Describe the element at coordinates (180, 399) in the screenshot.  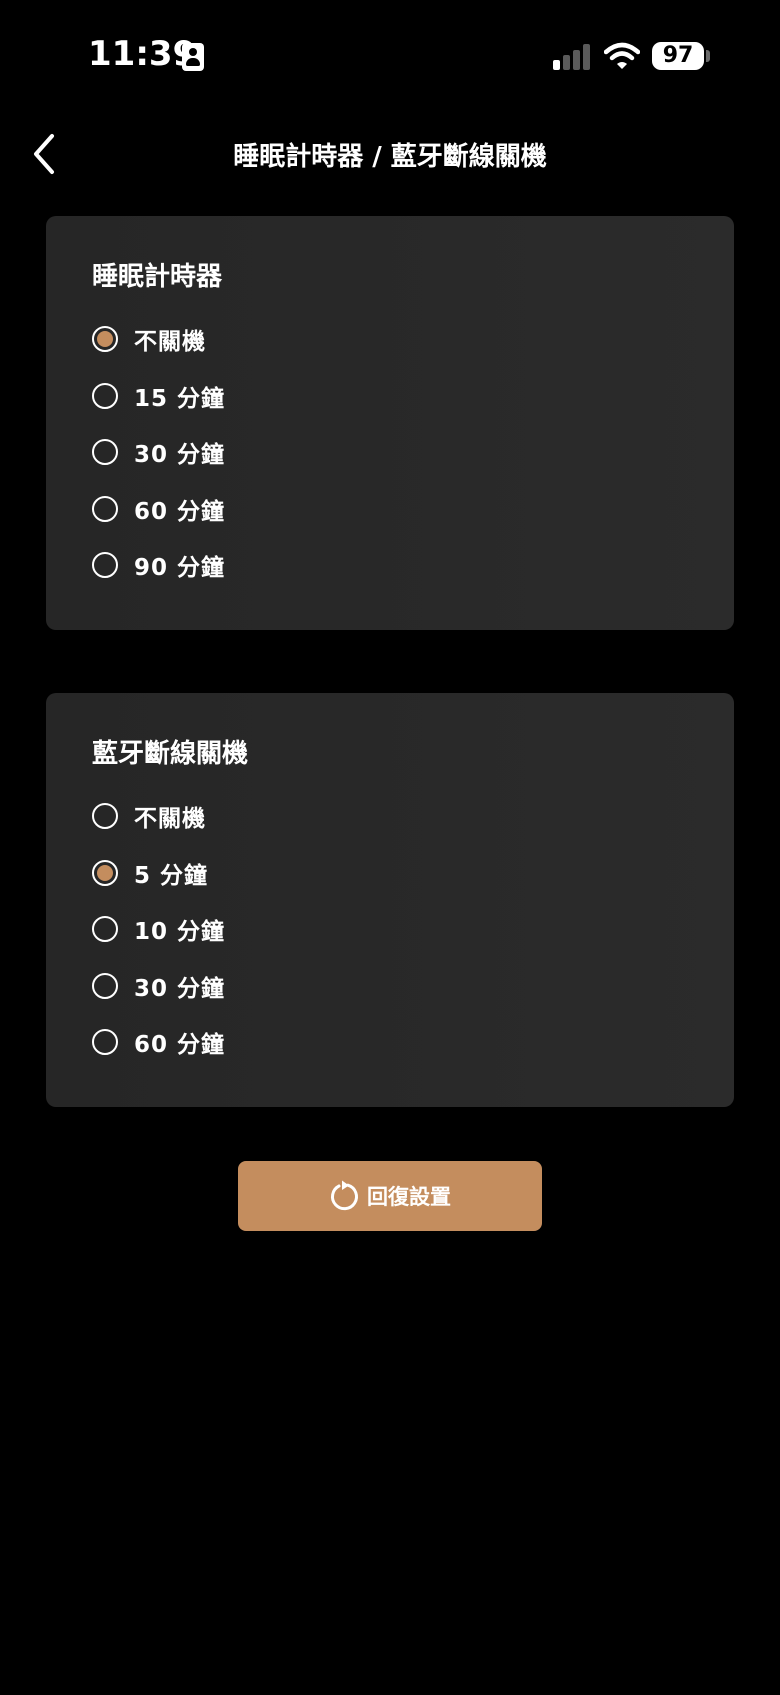
I see `option-label: 15 分鐘` at that location.